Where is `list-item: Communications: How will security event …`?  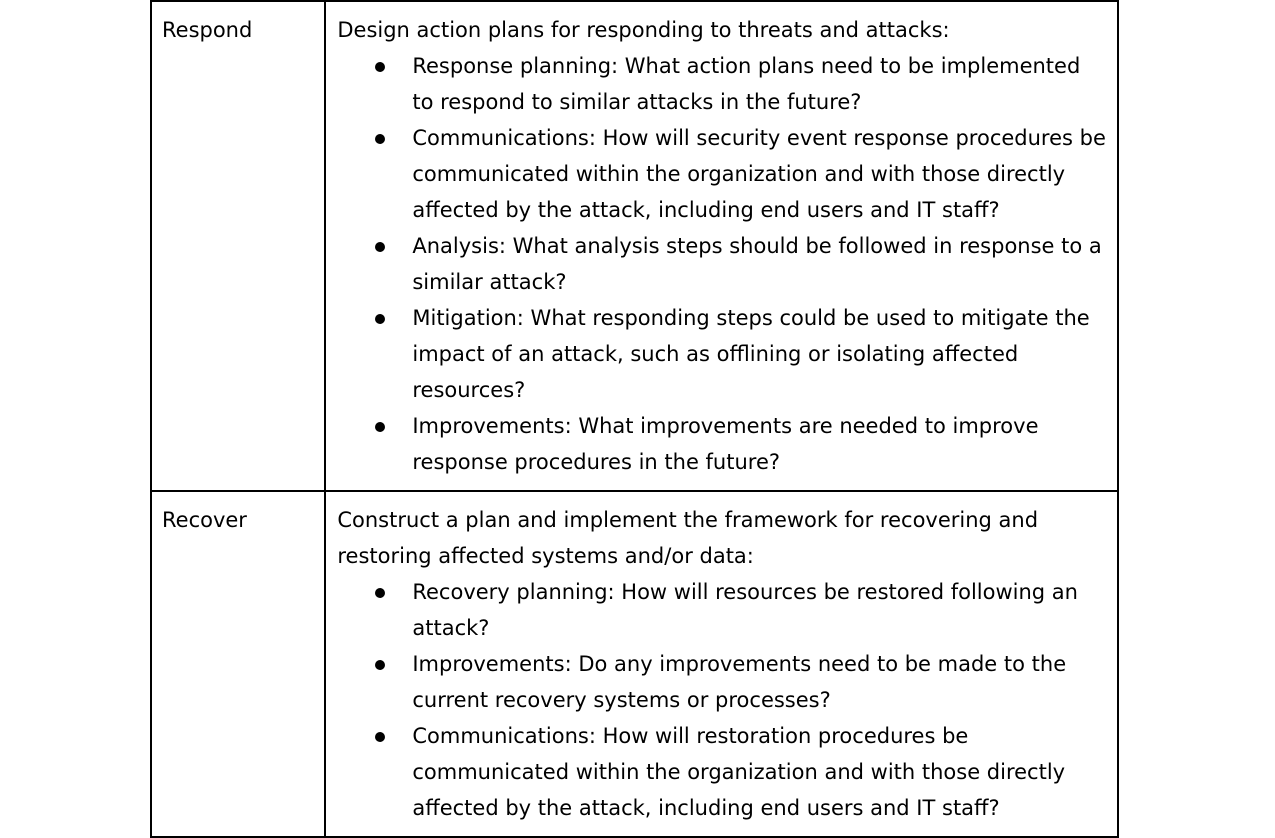 list-item: Communications: How will security event … is located at coordinates (722, 174).